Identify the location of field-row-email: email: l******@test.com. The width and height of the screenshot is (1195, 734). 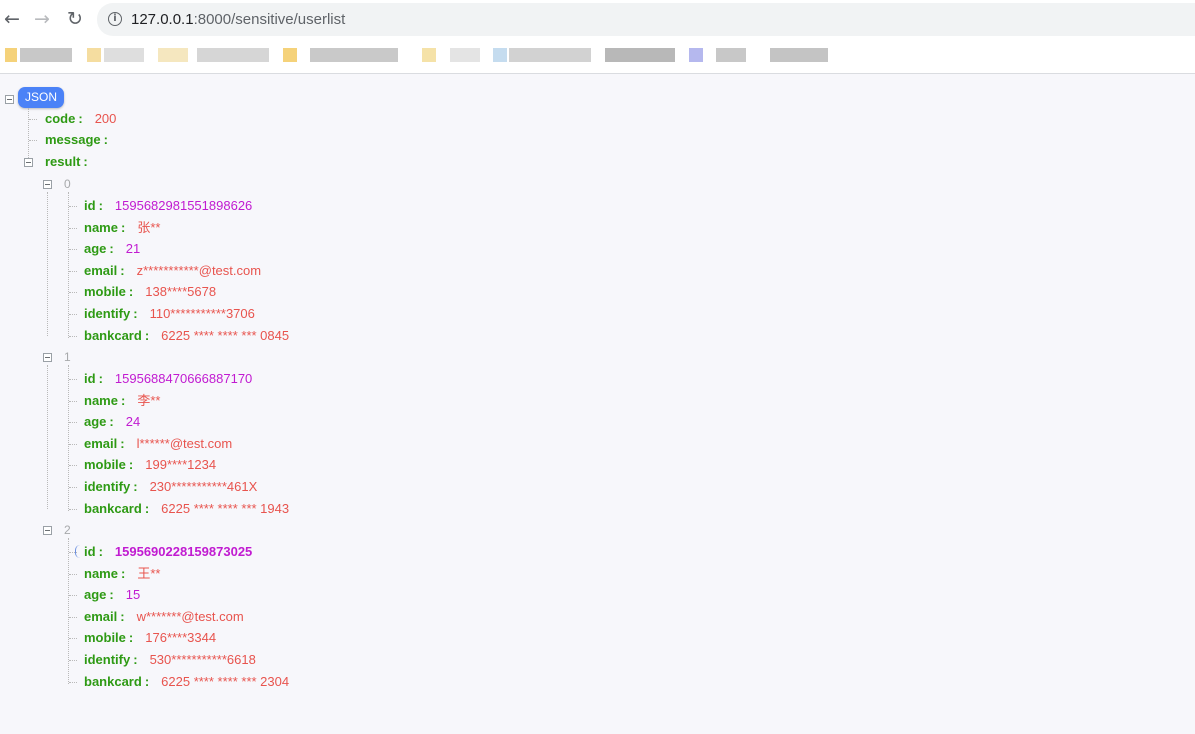
(158, 444).